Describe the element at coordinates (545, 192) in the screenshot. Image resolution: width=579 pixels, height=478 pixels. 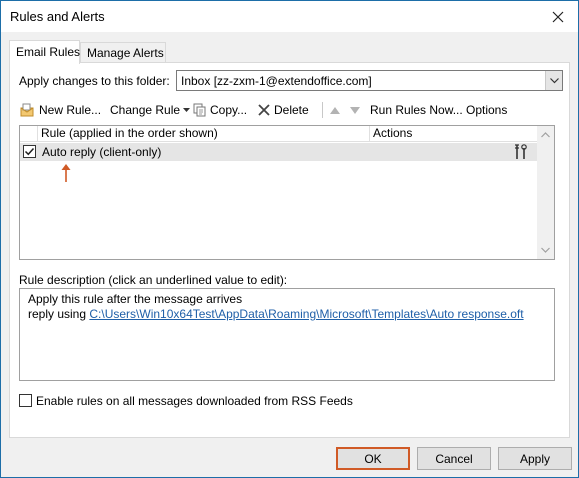
I see `rules-list-scrollbar` at that location.